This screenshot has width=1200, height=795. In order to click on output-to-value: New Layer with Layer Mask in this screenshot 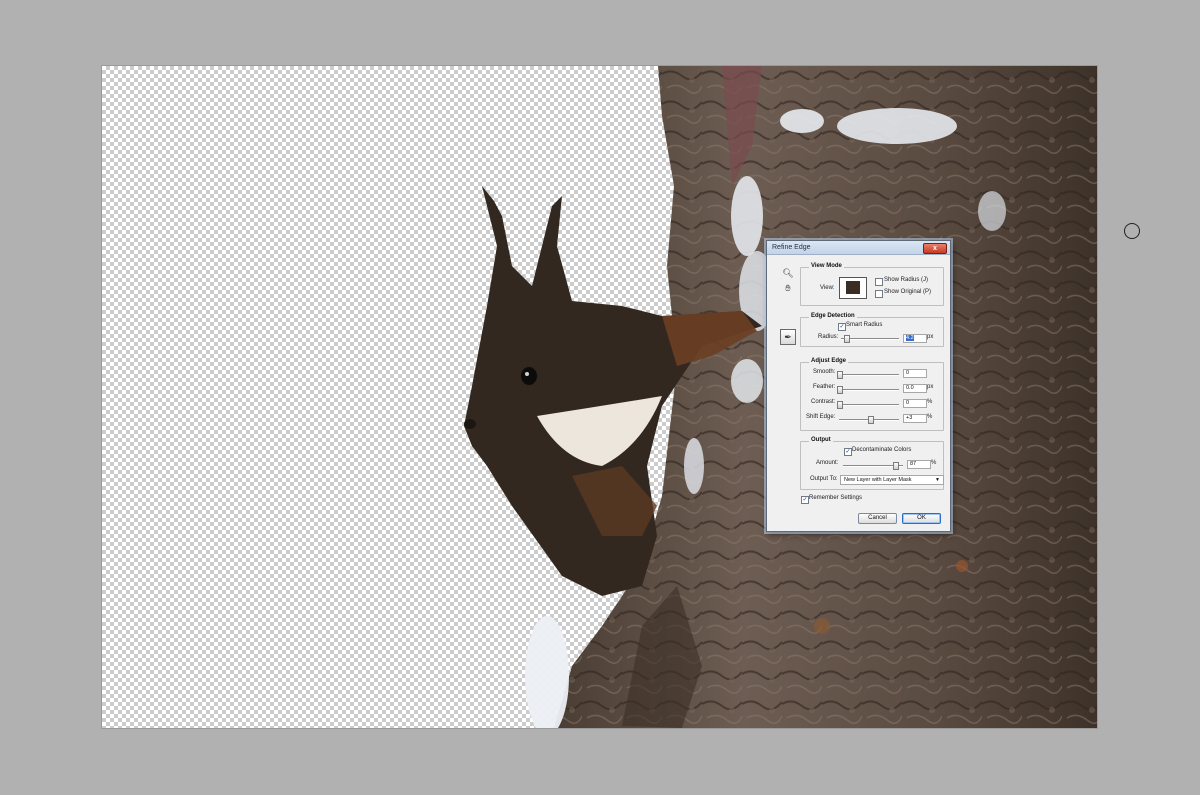, I will do `click(878, 480)`.